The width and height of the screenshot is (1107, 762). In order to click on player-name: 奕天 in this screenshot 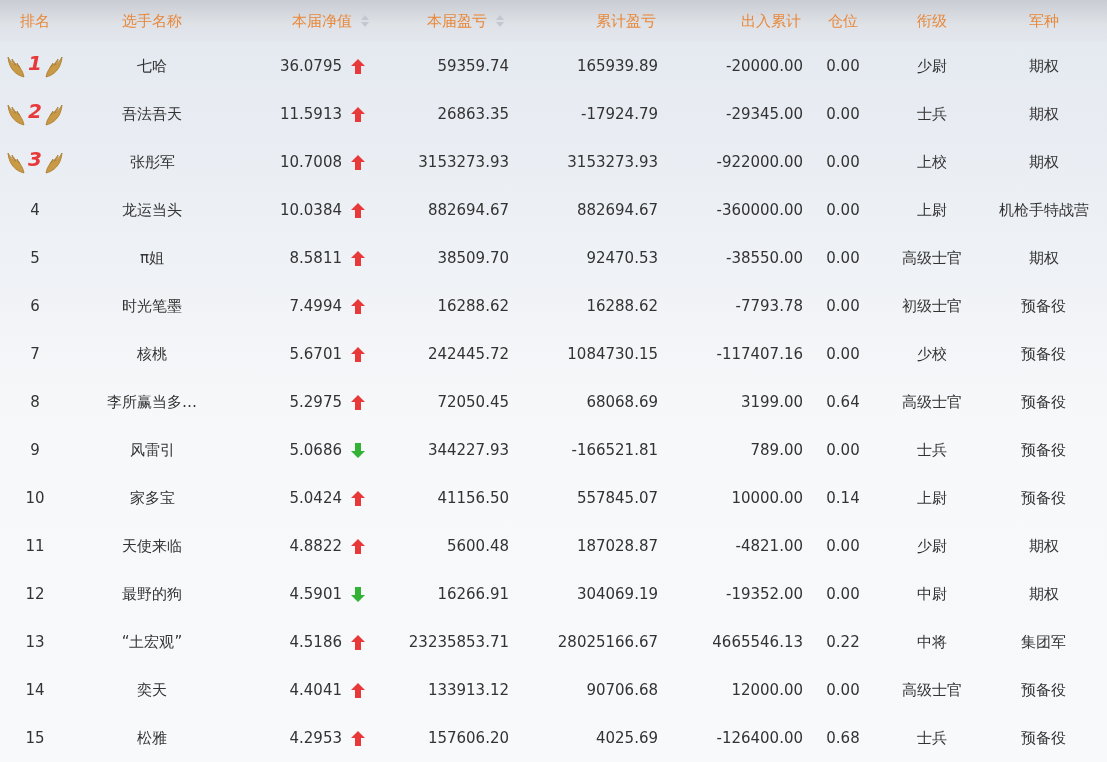, I will do `click(152, 690)`.